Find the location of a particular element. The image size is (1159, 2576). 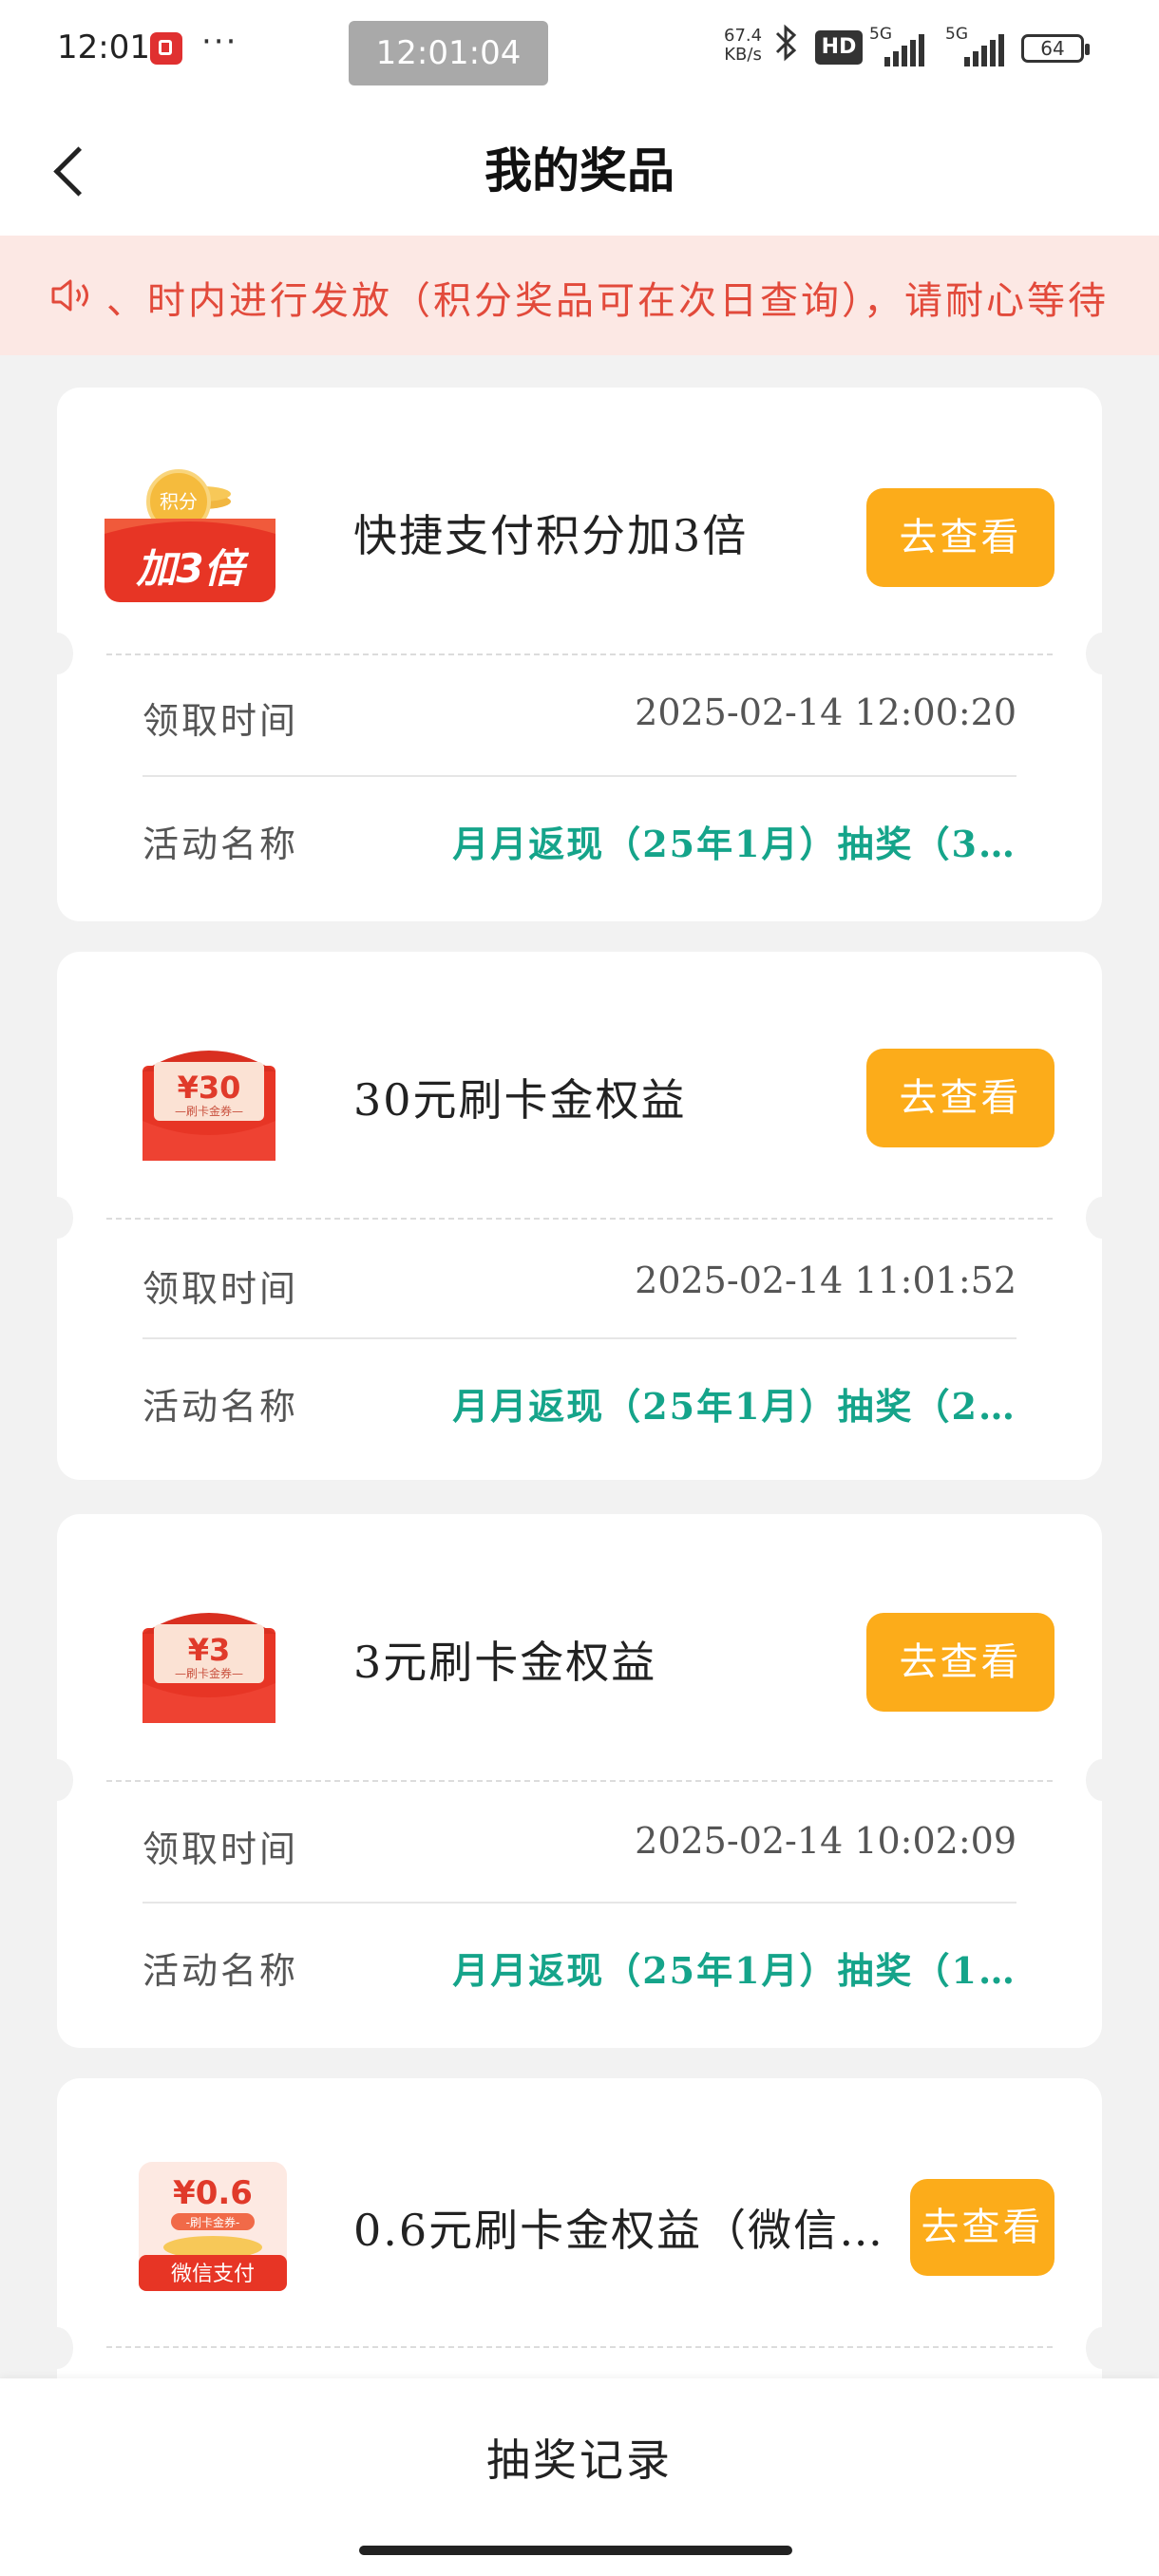

network-speed: 67.4 KB/s is located at coordinates (743, 46).